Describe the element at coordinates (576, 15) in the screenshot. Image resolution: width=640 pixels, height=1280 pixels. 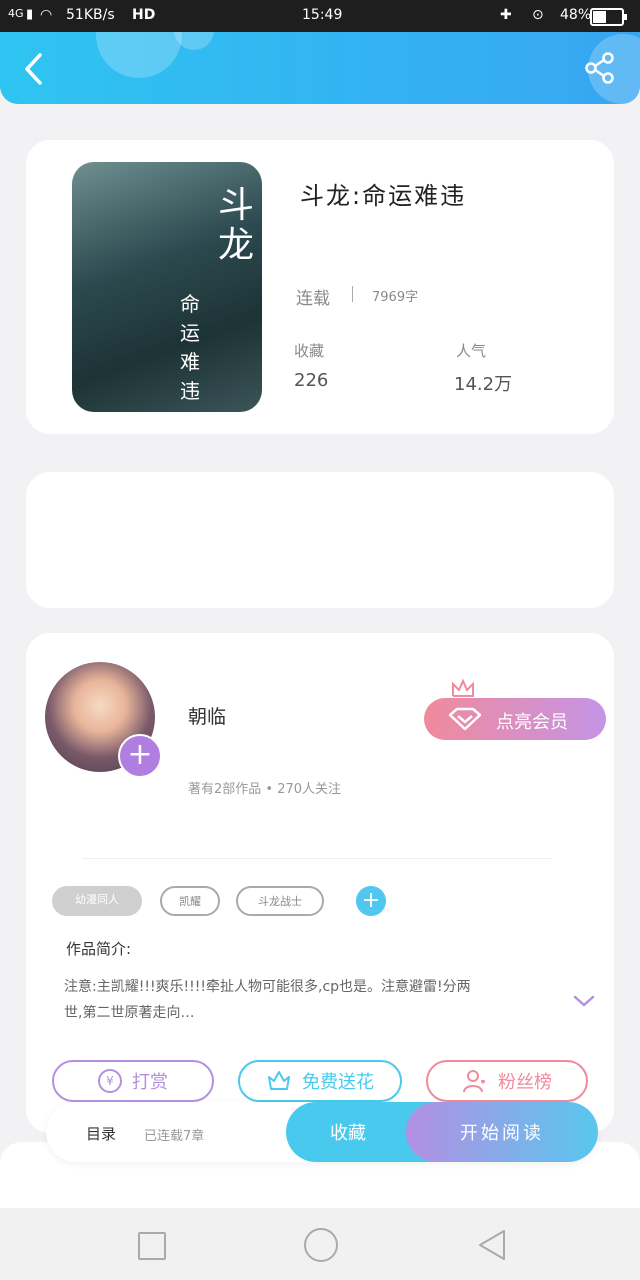
I see `battery-percent: 48%` at that location.